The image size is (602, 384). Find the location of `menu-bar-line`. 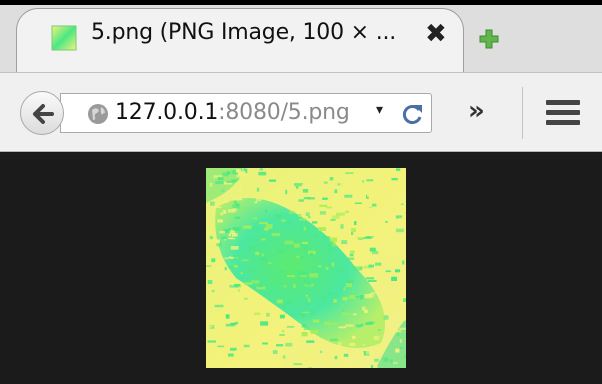

menu-bar-line is located at coordinates (563, 112).